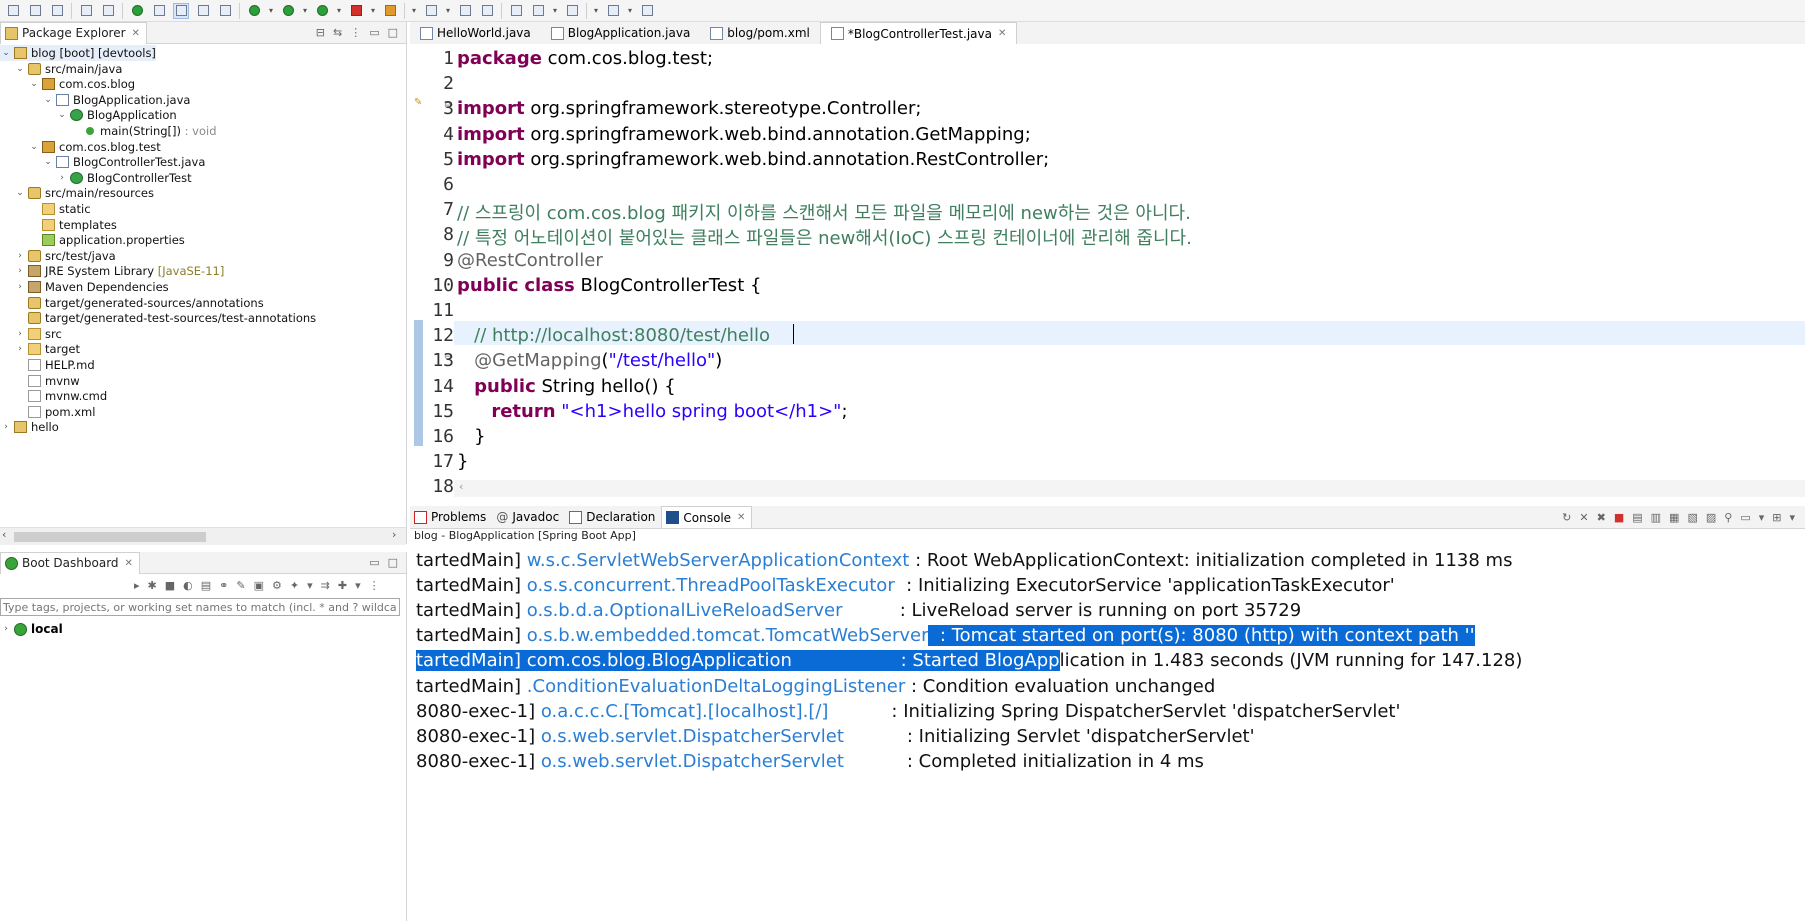 The height and width of the screenshot is (921, 1805). Describe the element at coordinates (38, 334) in the screenshot. I see `tree-item: › src` at that location.